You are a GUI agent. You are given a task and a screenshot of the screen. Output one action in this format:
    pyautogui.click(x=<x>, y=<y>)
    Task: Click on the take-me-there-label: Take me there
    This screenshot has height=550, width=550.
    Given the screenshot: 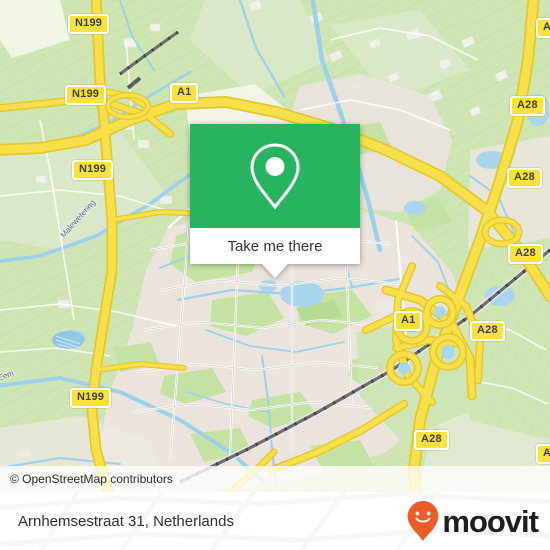 What is the action you would take?
    pyautogui.click(x=275, y=246)
    